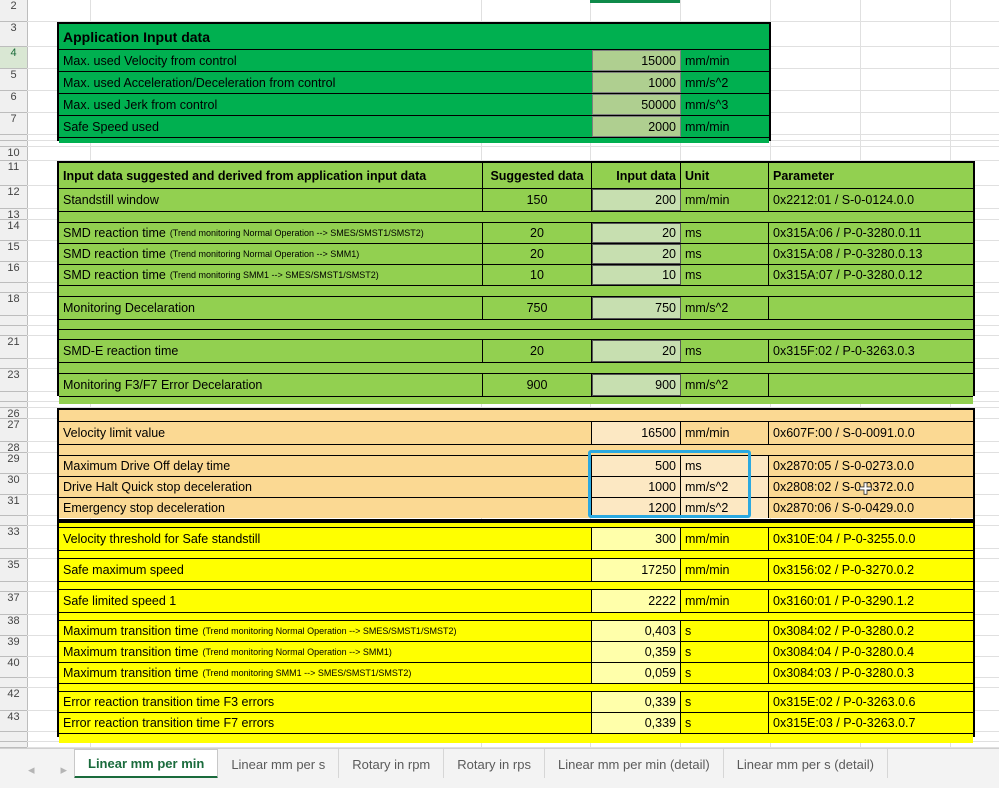 Image resolution: width=999 pixels, height=788 pixels. I want to click on sheet-tab-linear-mm-per-s-detail: Linear mm per s (detail), so click(805, 764).